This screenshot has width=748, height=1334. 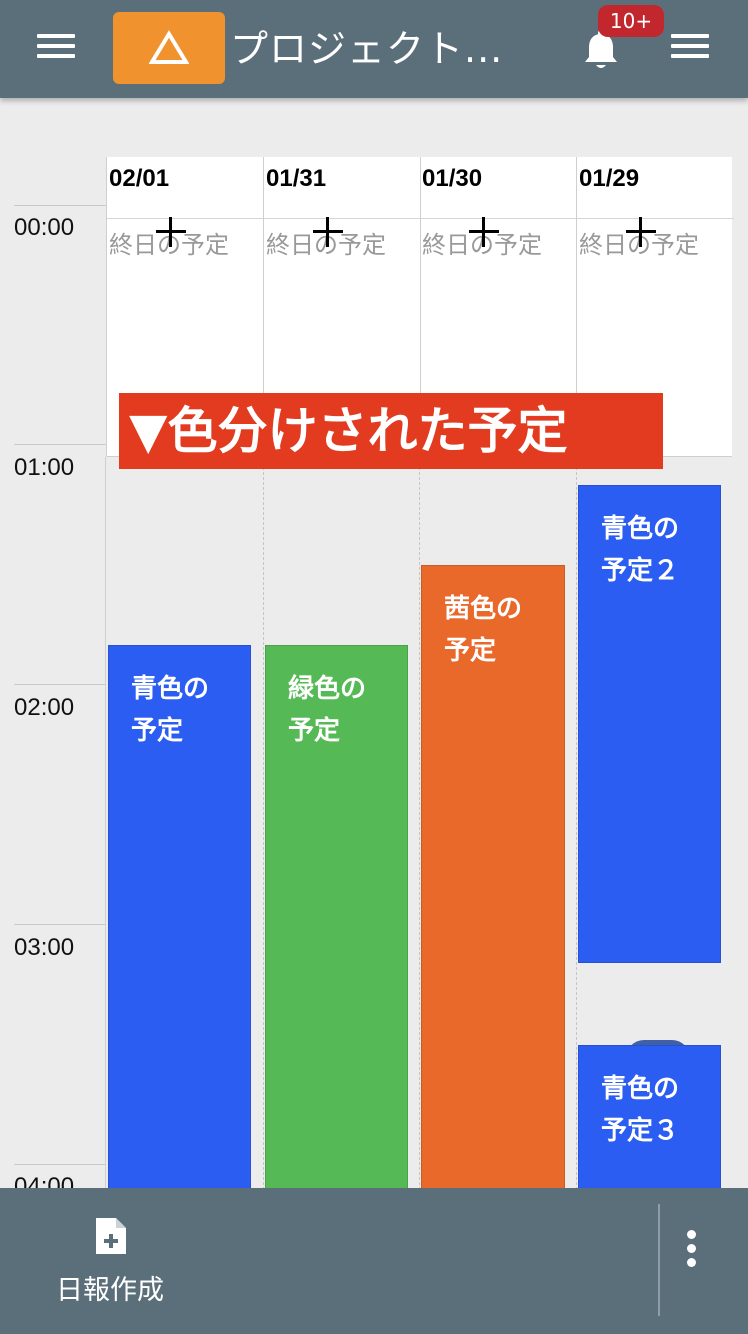 I want to click on time-label: 01:00, so click(x=44, y=467).